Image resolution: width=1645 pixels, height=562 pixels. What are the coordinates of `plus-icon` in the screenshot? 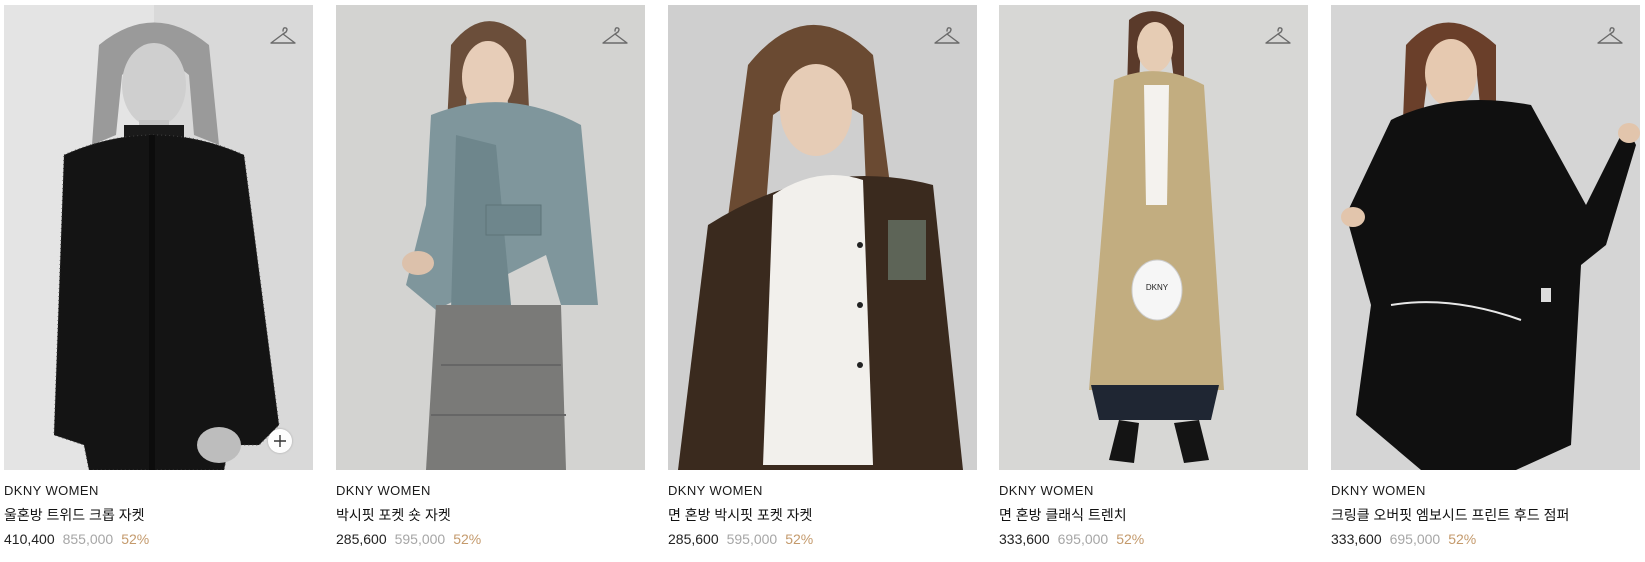 It's located at (280, 441).